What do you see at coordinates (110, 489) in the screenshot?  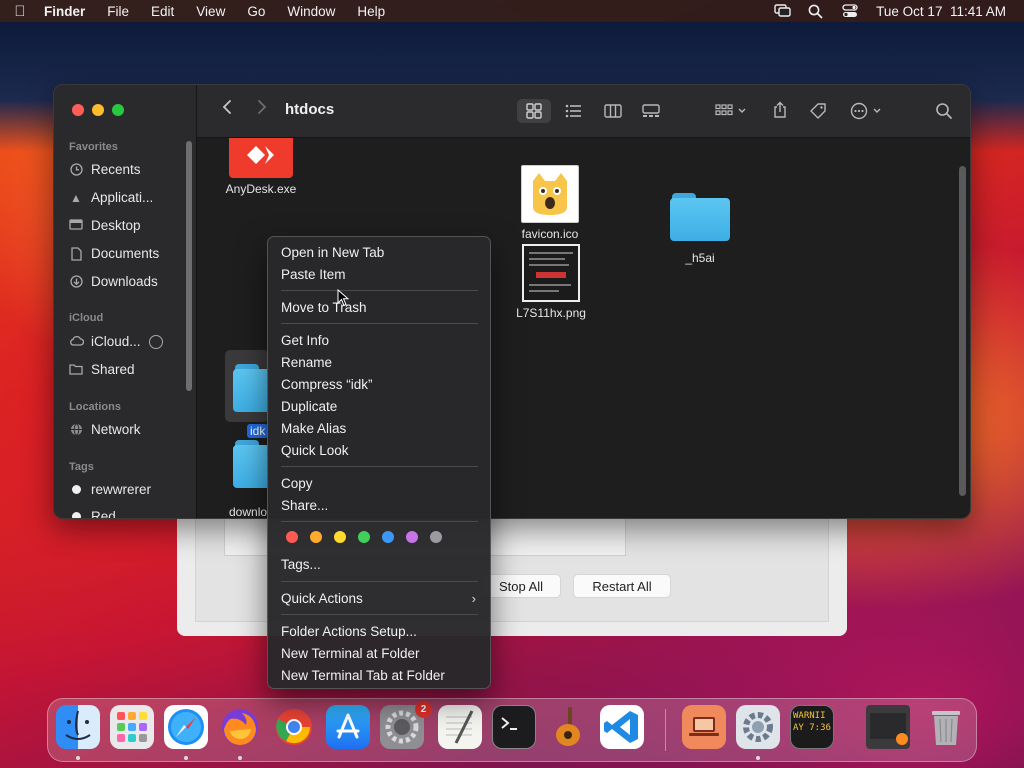 I see `sidebar-item-tag-rewwrerer: rewwrerer` at bounding box center [110, 489].